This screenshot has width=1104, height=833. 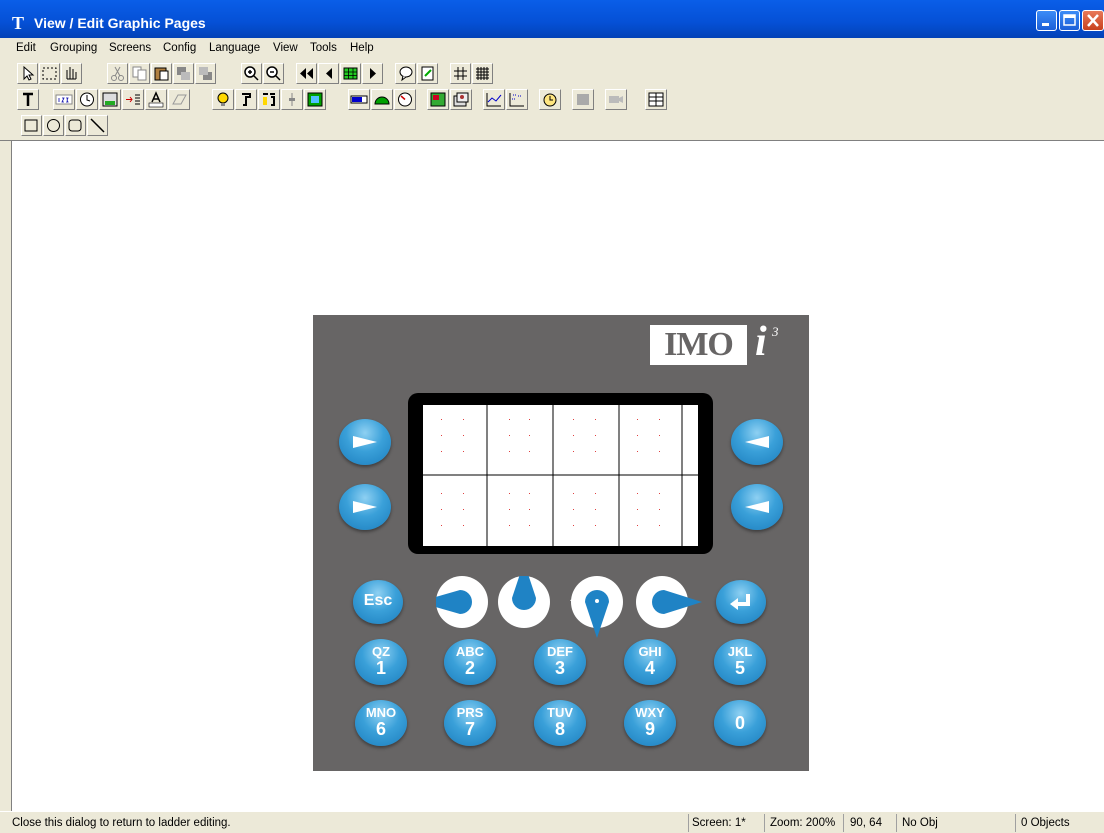 I want to click on right-arrow-key, so click(x=669, y=602).